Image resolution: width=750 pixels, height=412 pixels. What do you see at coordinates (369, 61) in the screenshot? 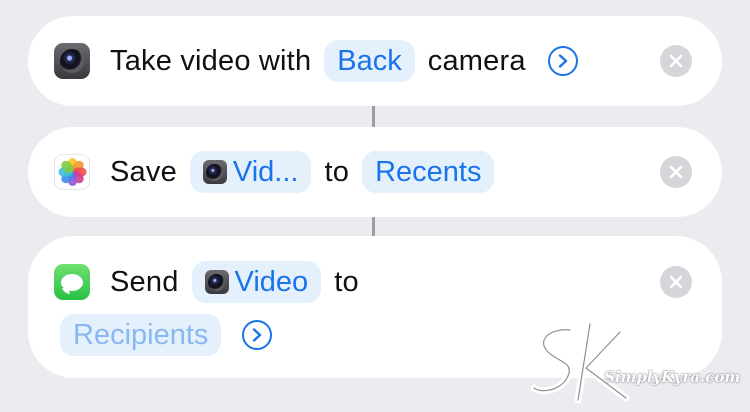
I see `camera-parameter-back: Back` at bounding box center [369, 61].